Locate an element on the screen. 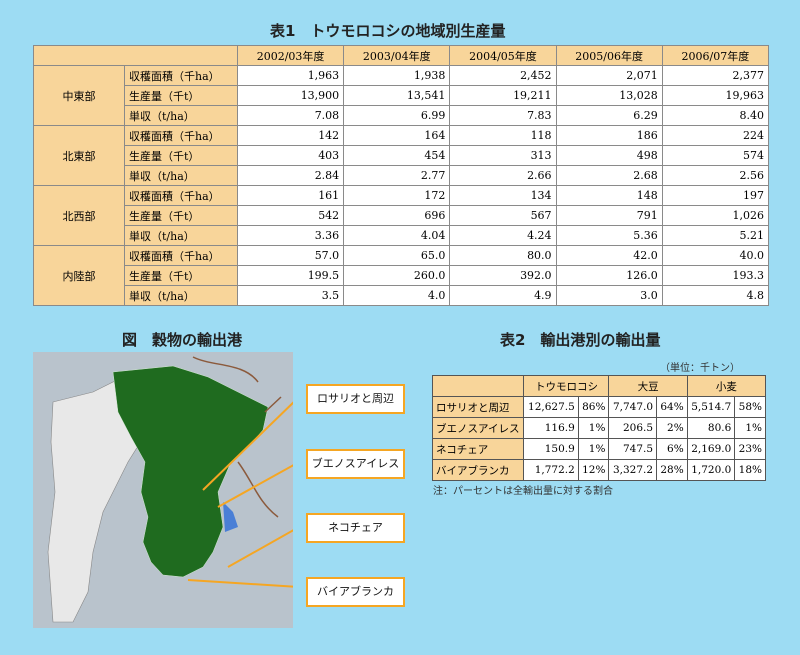  value-cell: 5.21 is located at coordinates (715, 235).